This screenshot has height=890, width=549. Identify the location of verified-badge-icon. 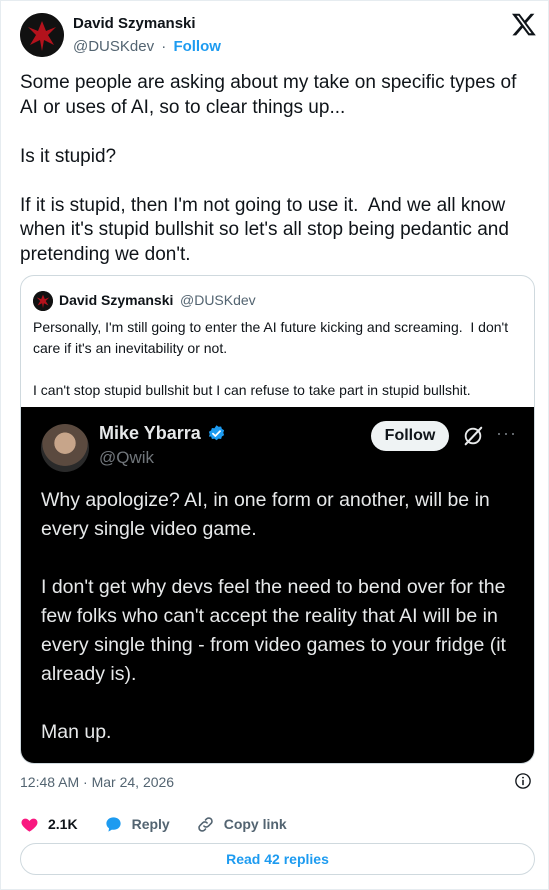
(216, 433).